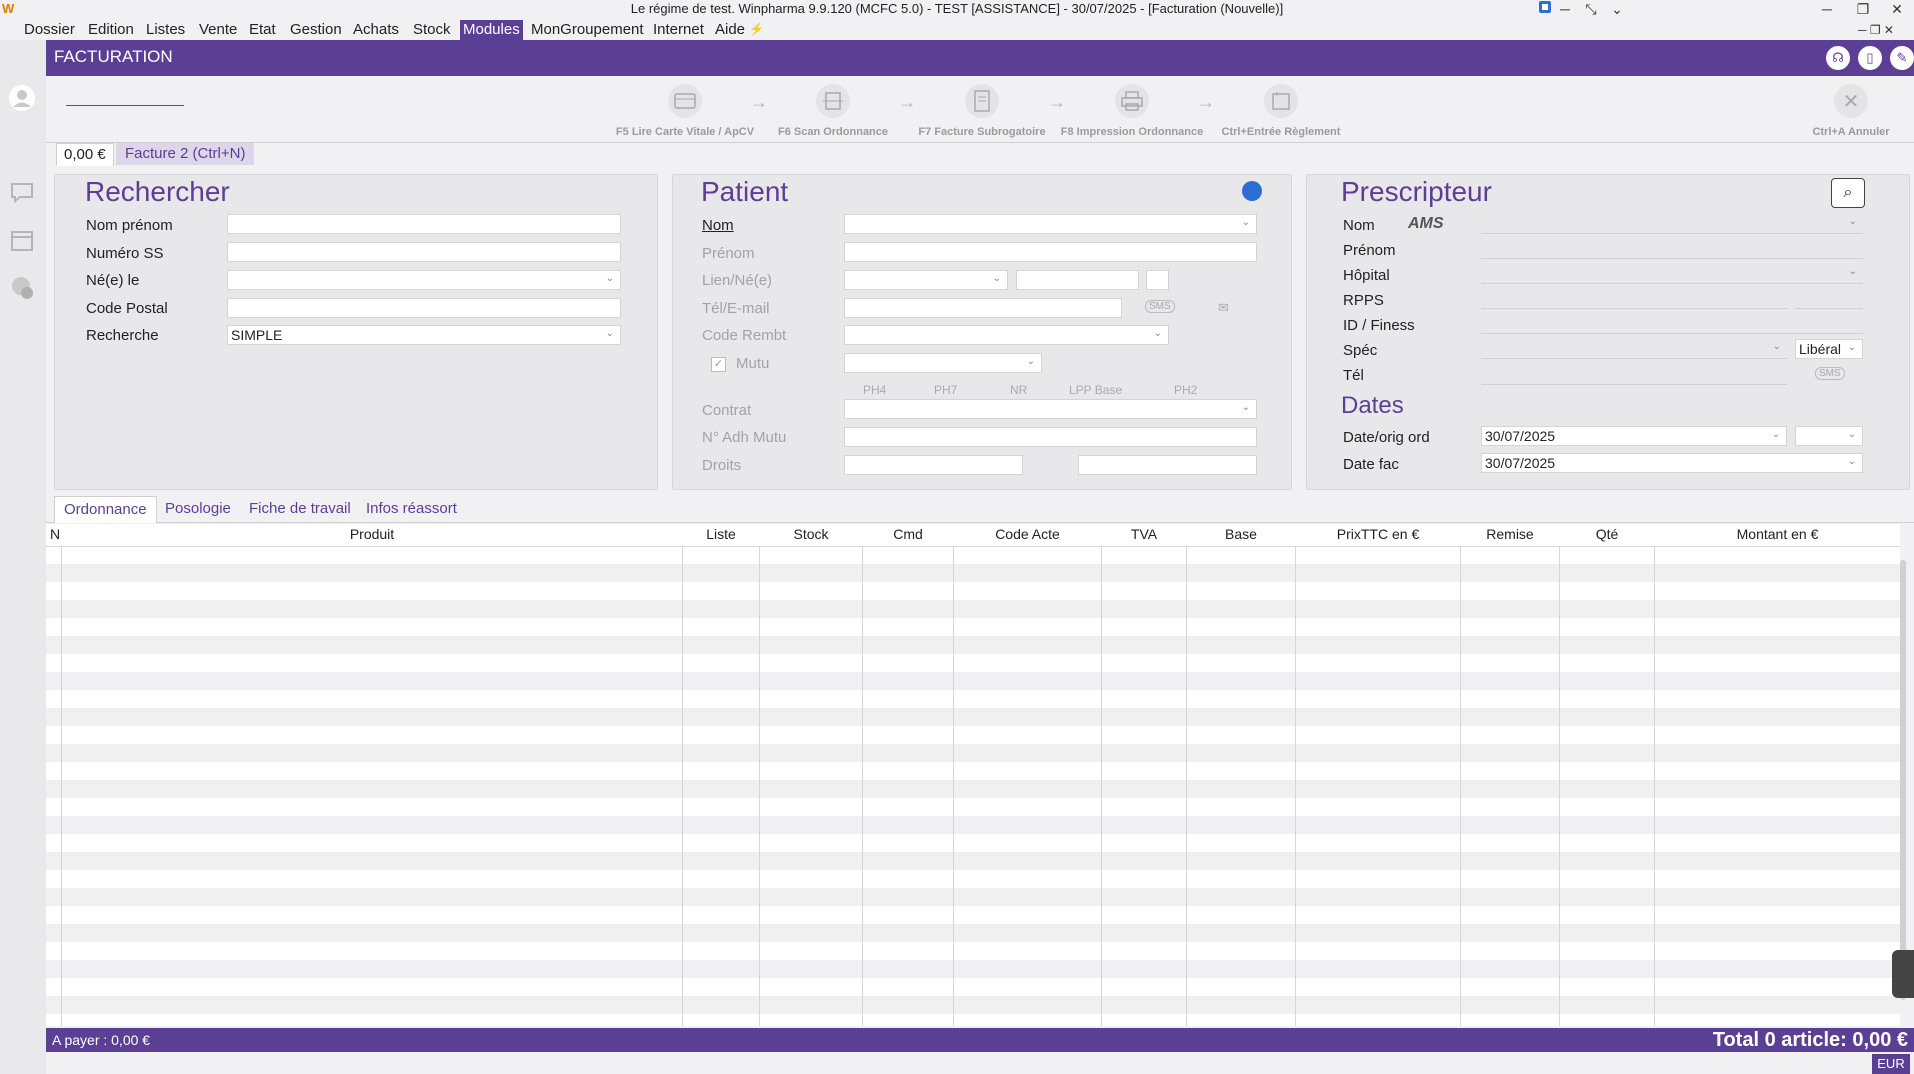 Image resolution: width=1914 pixels, height=1074 pixels. Describe the element at coordinates (1634, 436) in the screenshot. I see `date-orig-select: 30/07/2025 ⌄` at that location.